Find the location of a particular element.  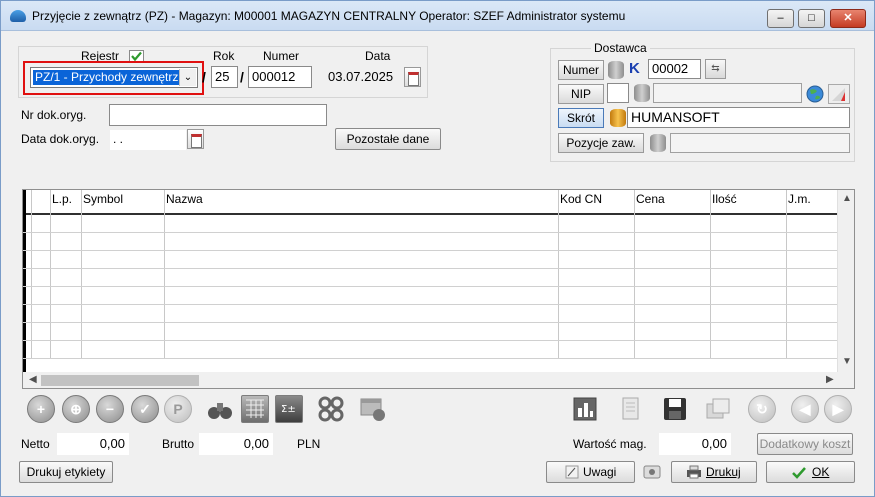

positions-button: Pozycje zaw. is located at coordinates (601, 143).